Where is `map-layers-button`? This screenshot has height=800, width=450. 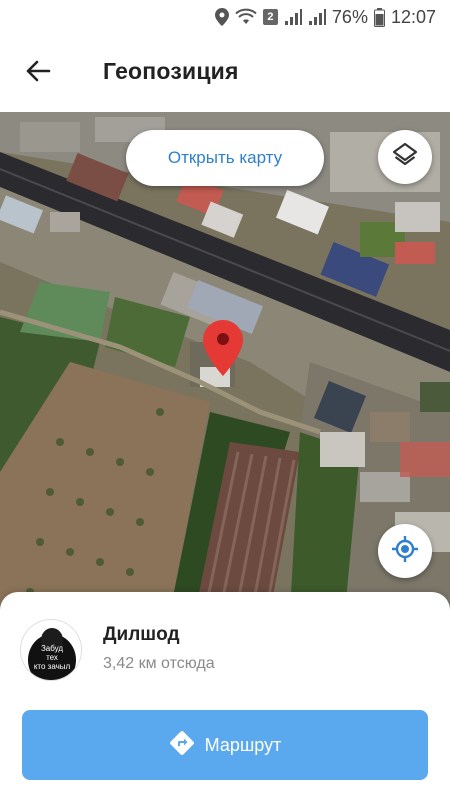
map-layers-button is located at coordinates (405, 157).